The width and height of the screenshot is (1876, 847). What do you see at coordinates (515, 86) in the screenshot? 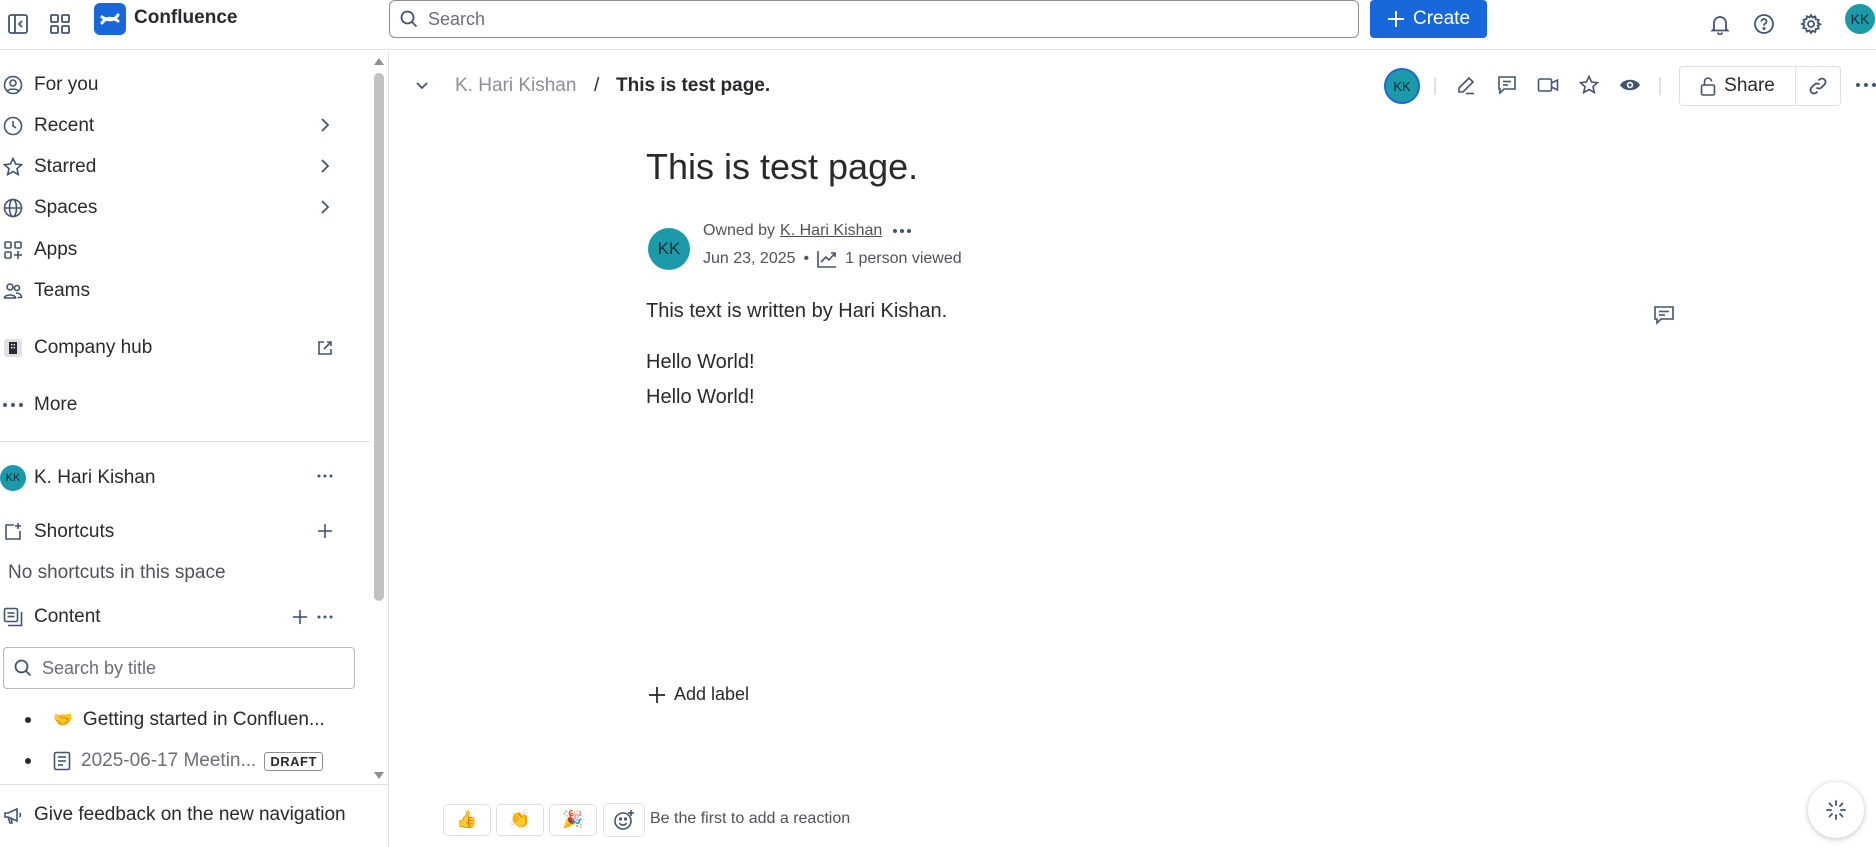
I see `breadcrumb-space: K. Hari Kishan` at bounding box center [515, 86].